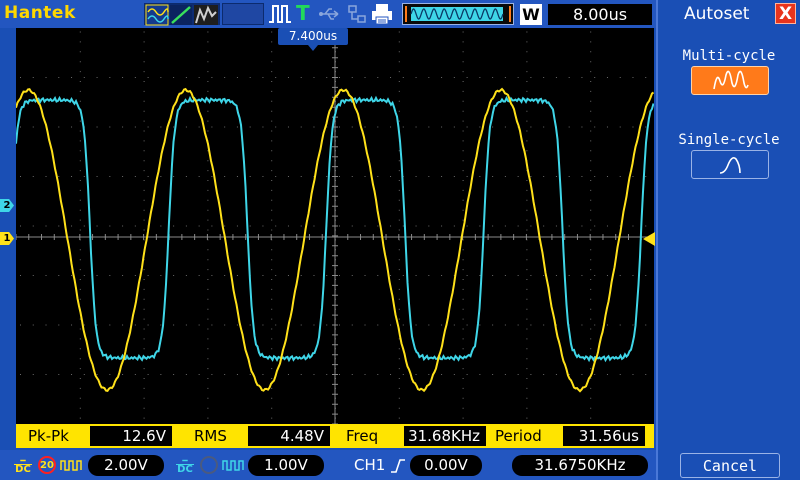 The width and height of the screenshot is (800, 480). Describe the element at coordinates (23, 465) in the screenshot. I see `ch1-coupling-indicator: ⎯ DC` at that location.